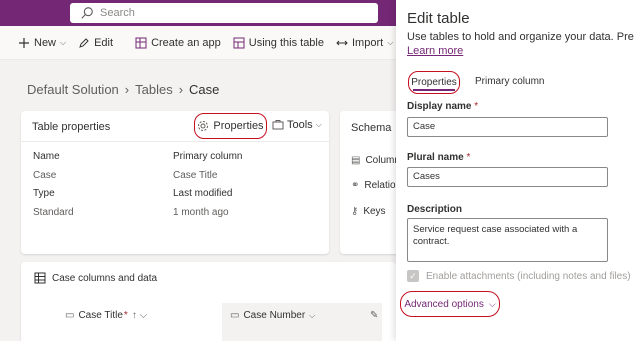 This screenshot has height=341, width=634. I want to click on pencil-icon: ✎, so click(374, 315).